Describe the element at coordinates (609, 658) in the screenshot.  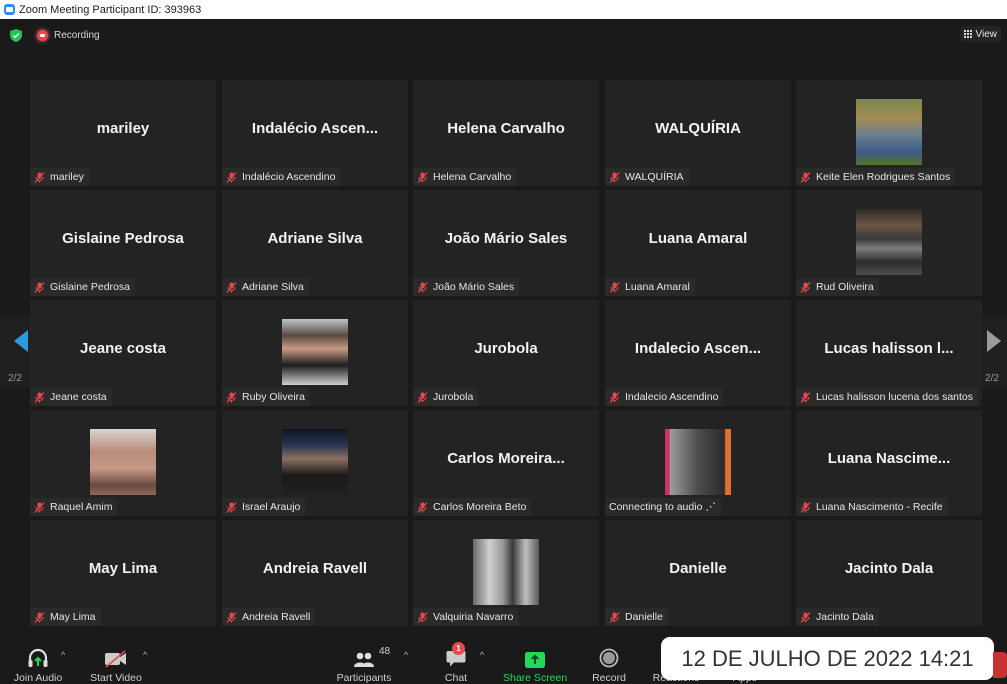
I see `record-icon` at that location.